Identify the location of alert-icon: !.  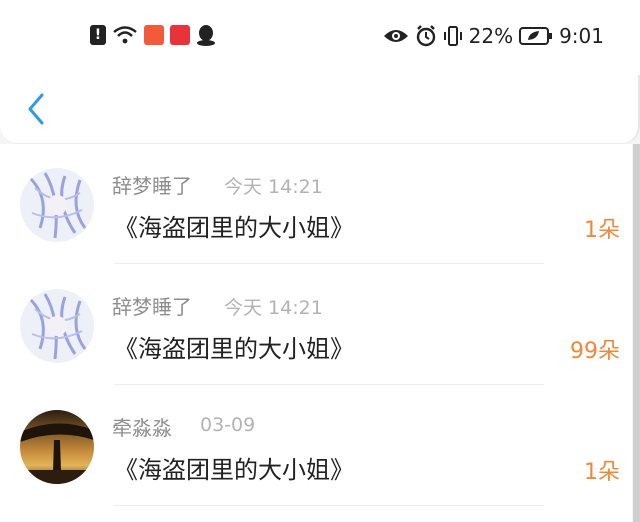
(98, 35).